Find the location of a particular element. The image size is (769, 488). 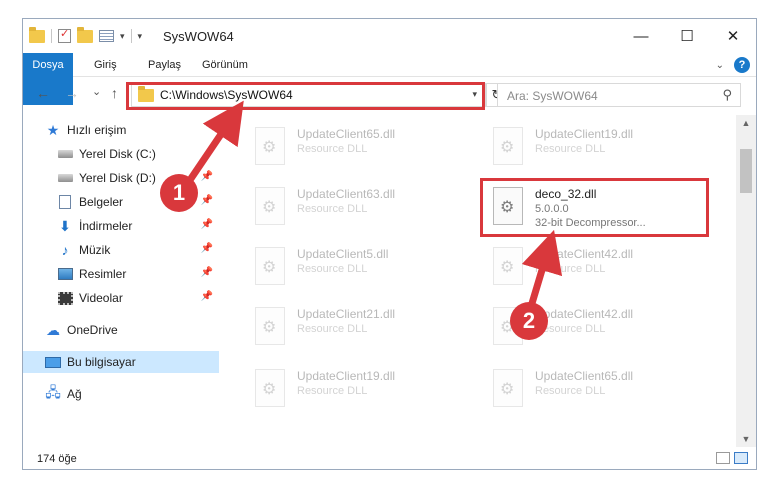

arrow-to-file is located at coordinates (542, 270).